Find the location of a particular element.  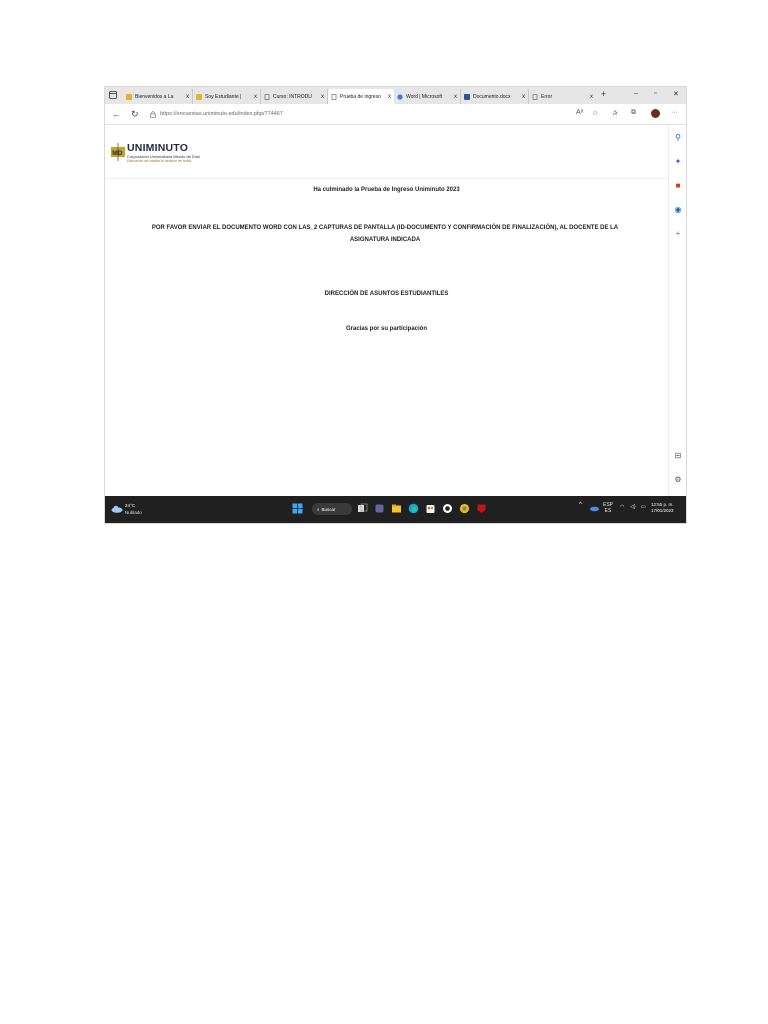

weather-temperature: 24°C is located at coordinates (130, 505).